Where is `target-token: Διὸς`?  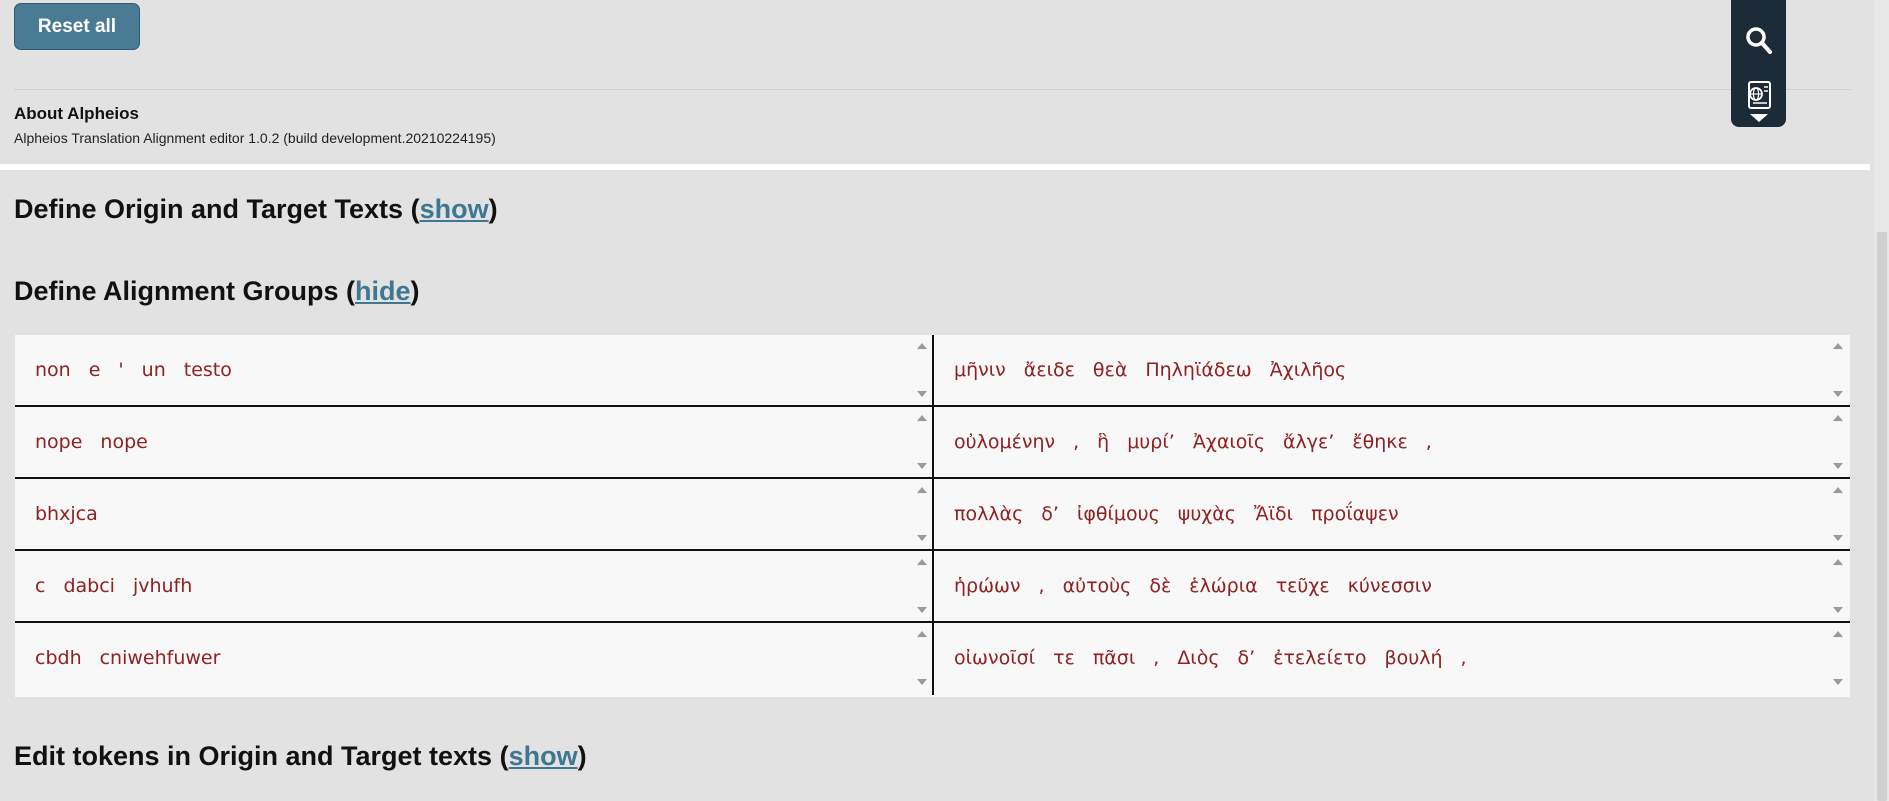 target-token: Διὸς is located at coordinates (1198, 658).